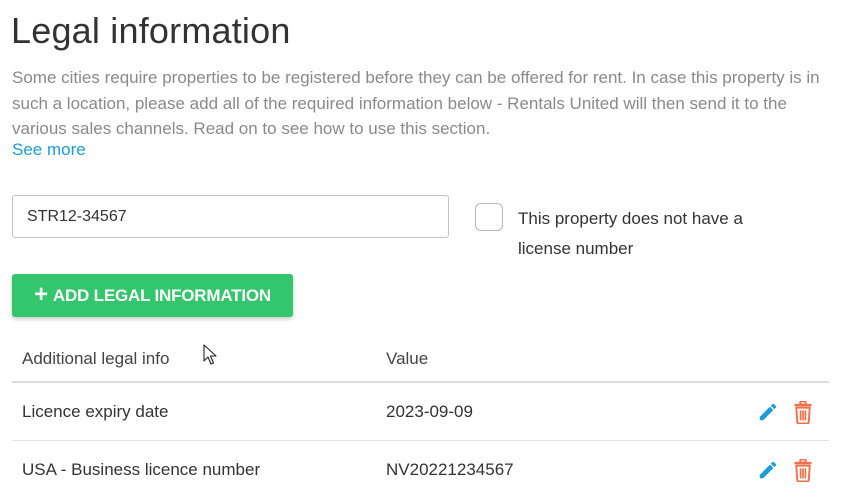 Image resolution: width=843 pixels, height=502 pixels. I want to click on see-more-link: See more, so click(49, 150).